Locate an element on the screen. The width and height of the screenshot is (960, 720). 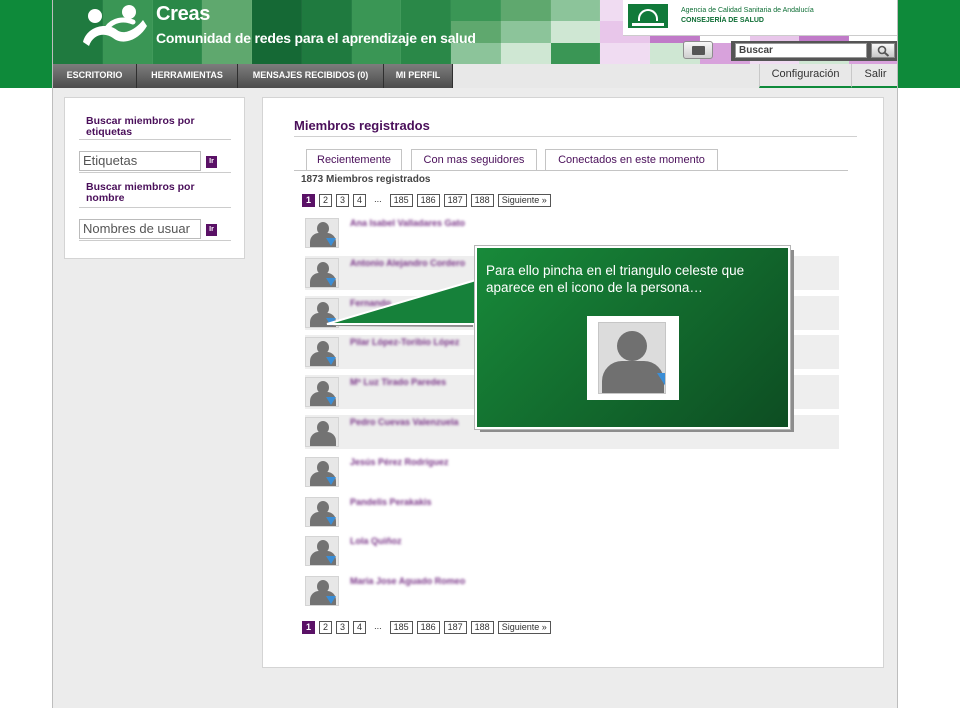
search-button is located at coordinates (883, 50).